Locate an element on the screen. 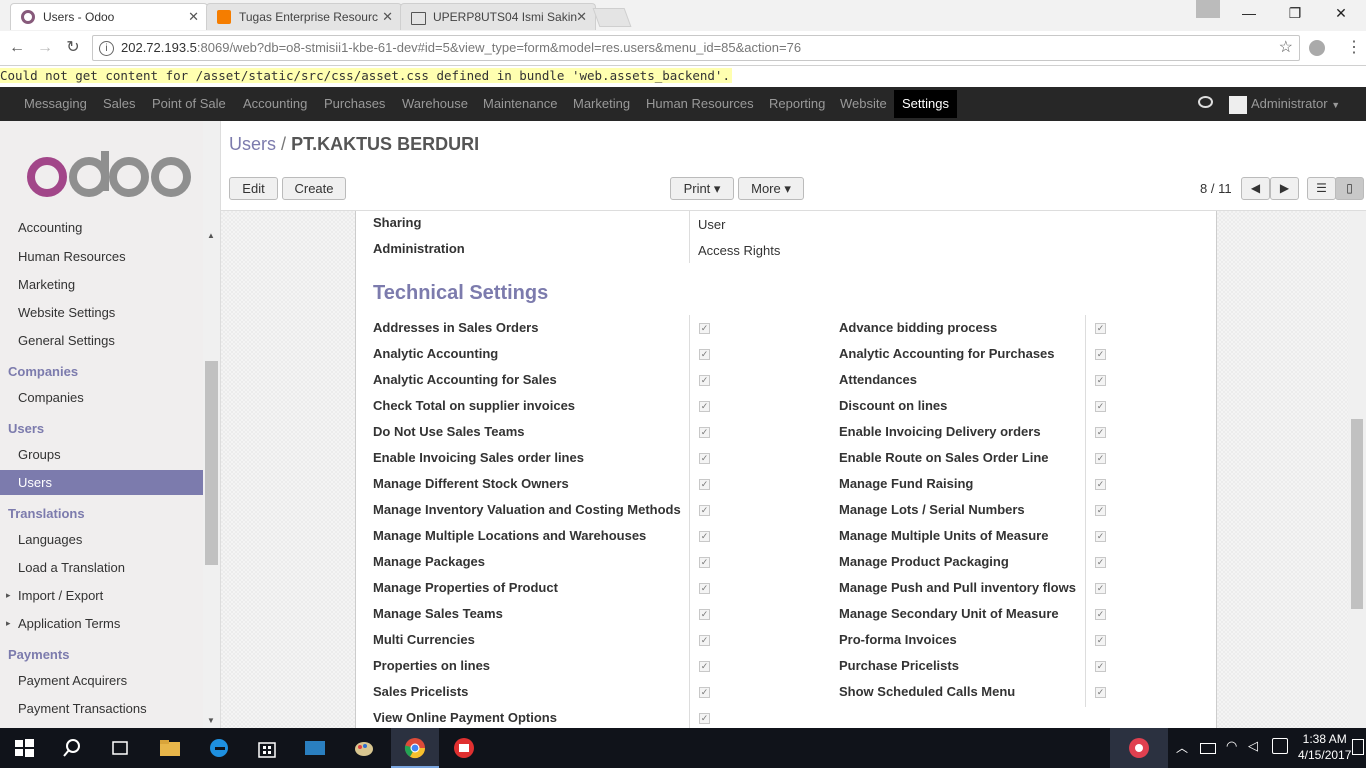 Image resolution: width=1366 pixels, height=768 pixels. minimize-icon: — is located at coordinates (1249, 14).